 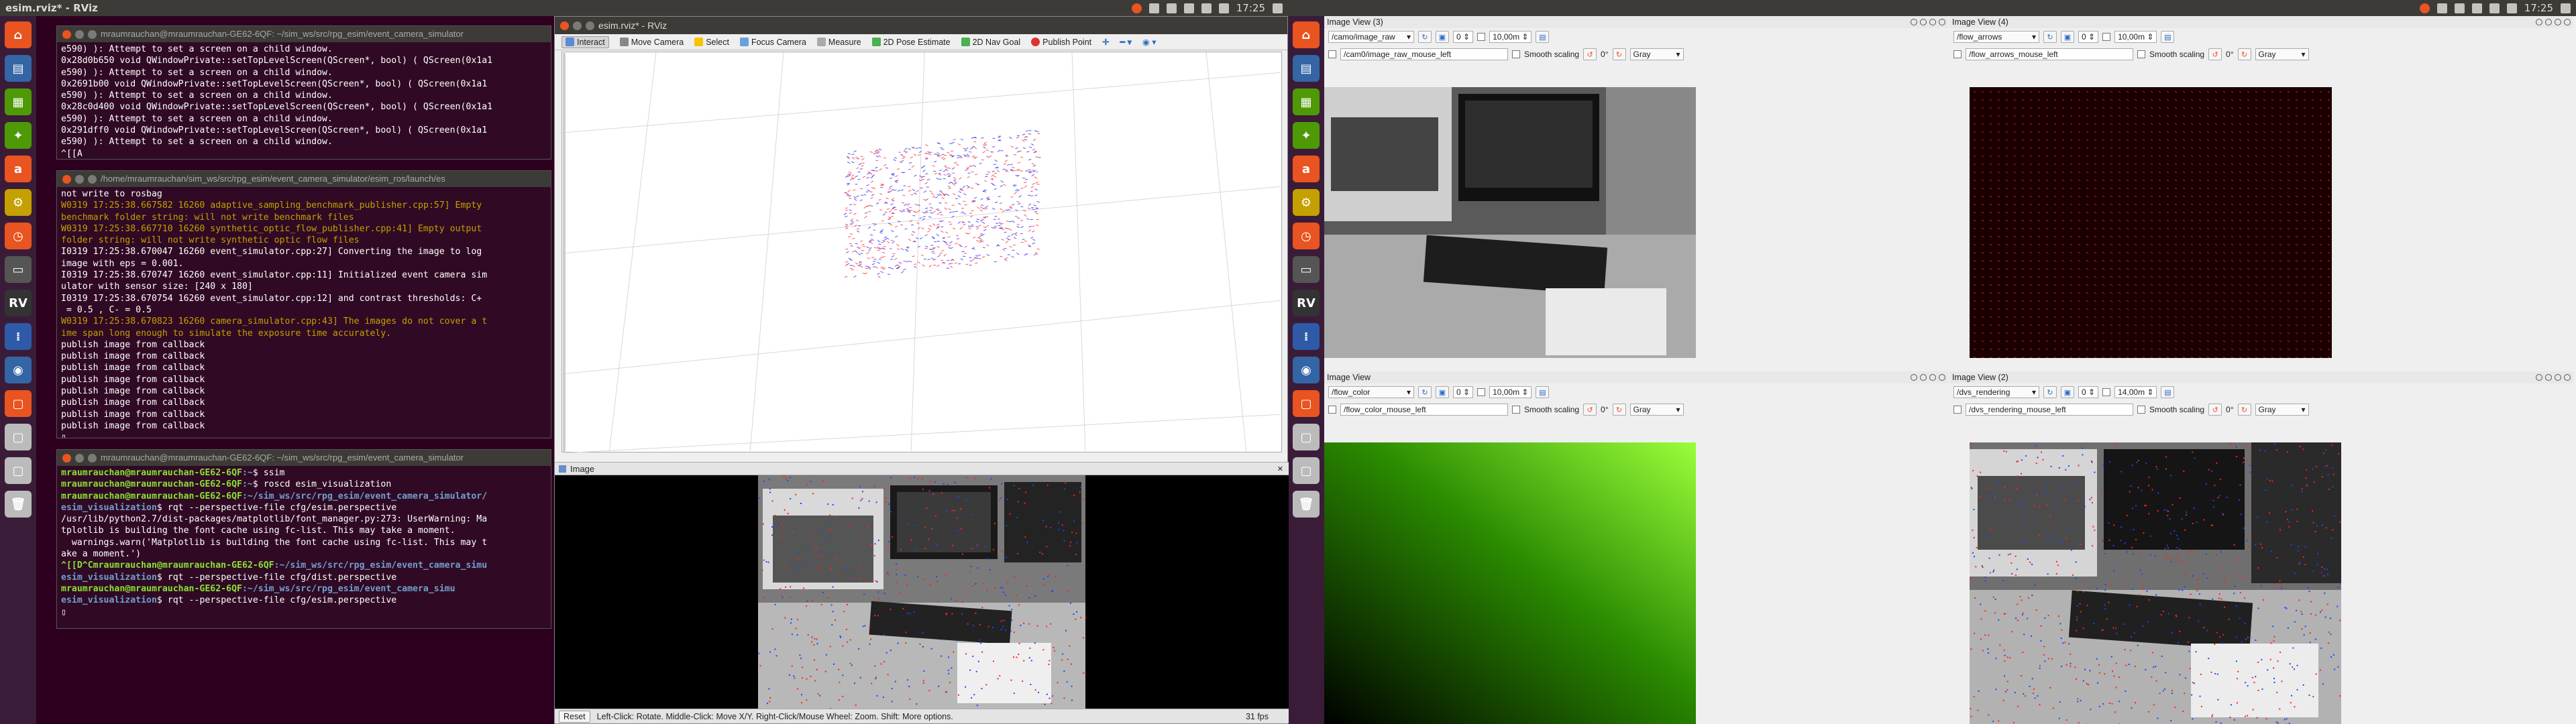 I want to click on remove-tool-button: ━ ▾, so click(x=1126, y=42).